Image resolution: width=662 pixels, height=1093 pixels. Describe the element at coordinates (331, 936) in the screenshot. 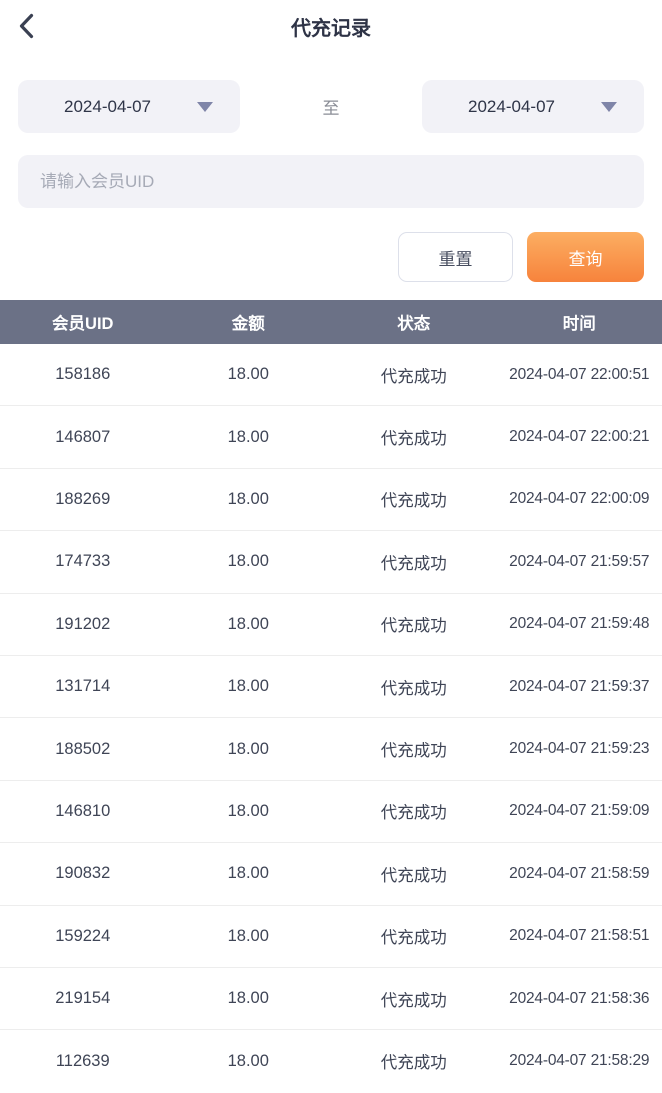

I see `table-row: 159224 18.00 代充成功 2024-04-07 21:58:51` at that location.